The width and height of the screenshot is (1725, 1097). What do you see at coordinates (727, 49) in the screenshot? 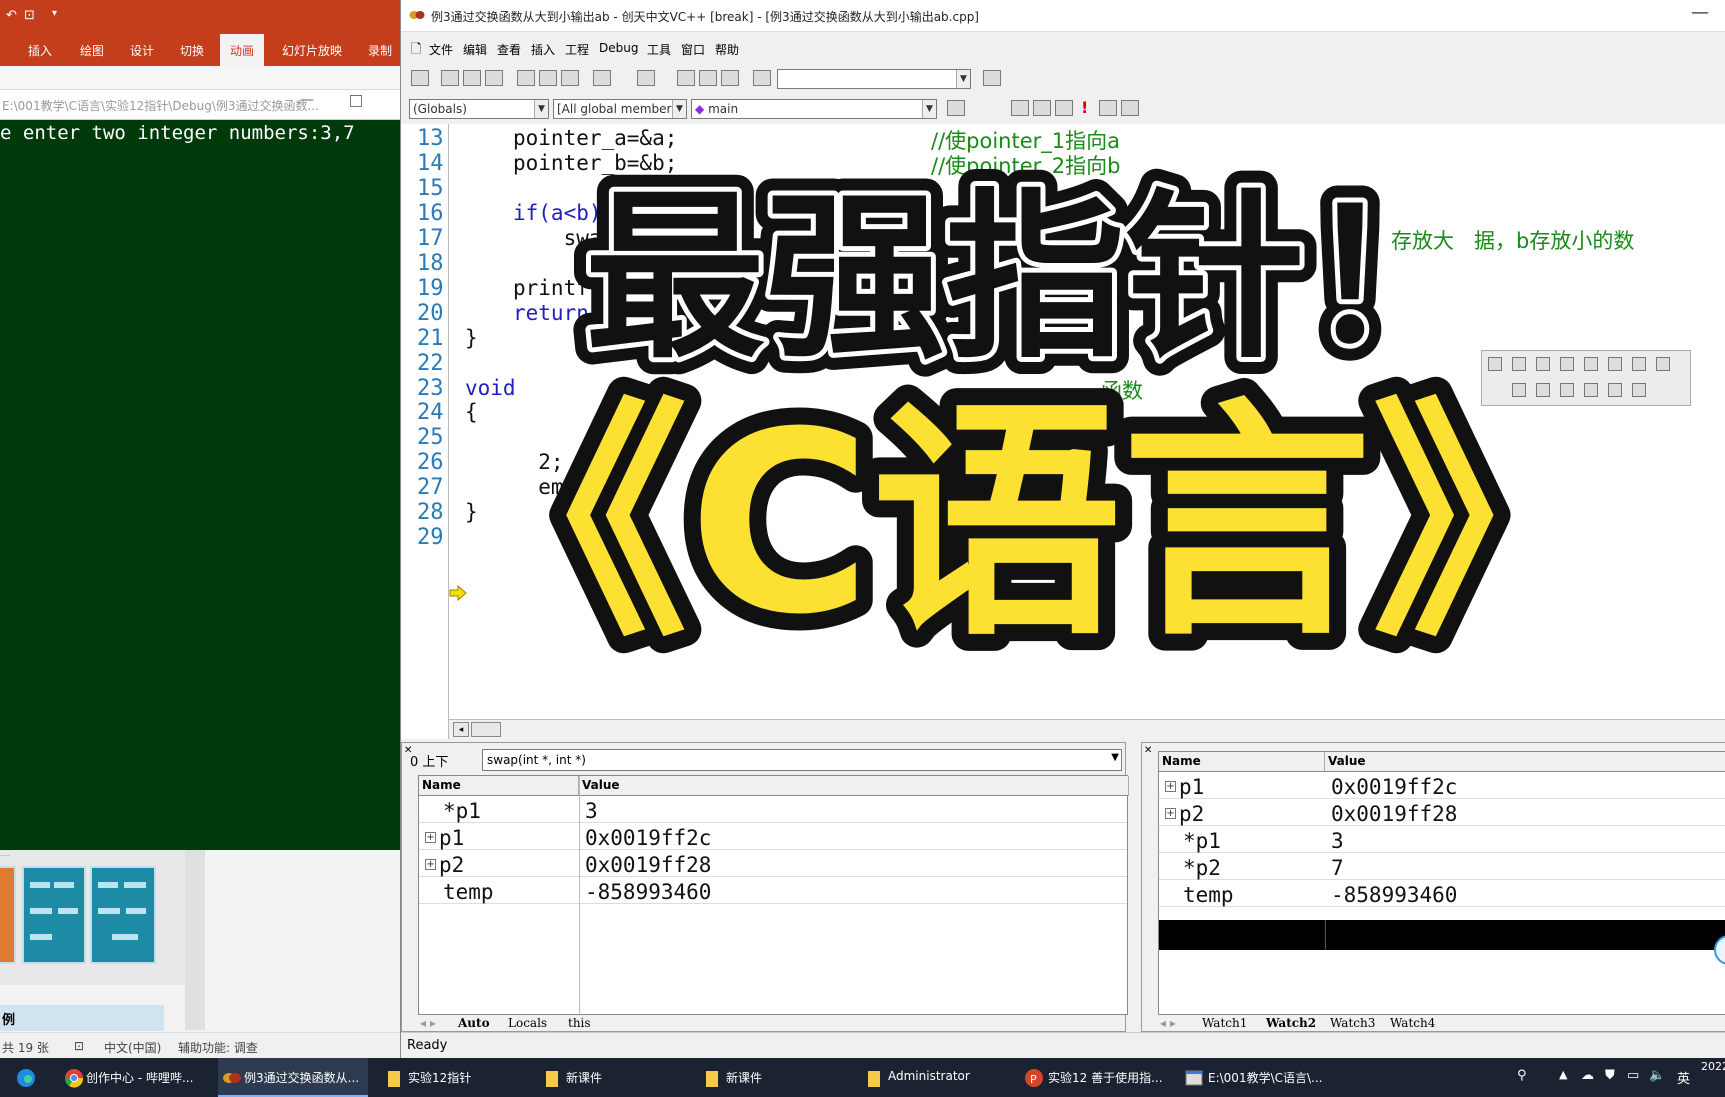
I see `menu-help: 帮助` at bounding box center [727, 49].